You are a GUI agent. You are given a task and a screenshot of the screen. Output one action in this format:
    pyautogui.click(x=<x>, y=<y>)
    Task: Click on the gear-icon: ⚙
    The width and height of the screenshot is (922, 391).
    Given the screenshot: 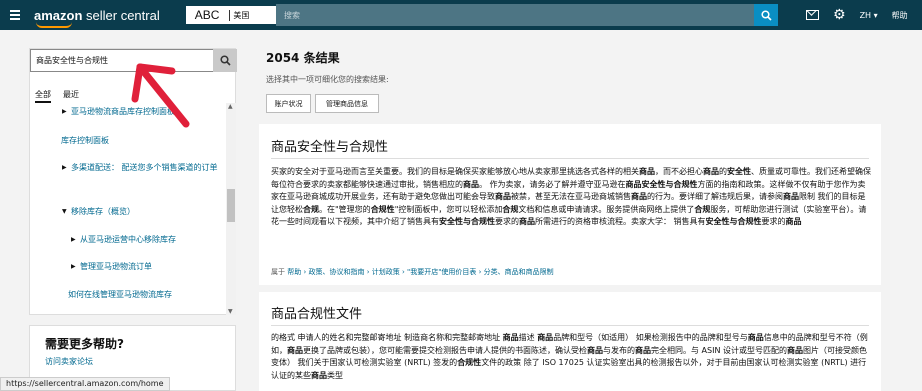 What is the action you would take?
    pyautogui.click(x=839, y=15)
    